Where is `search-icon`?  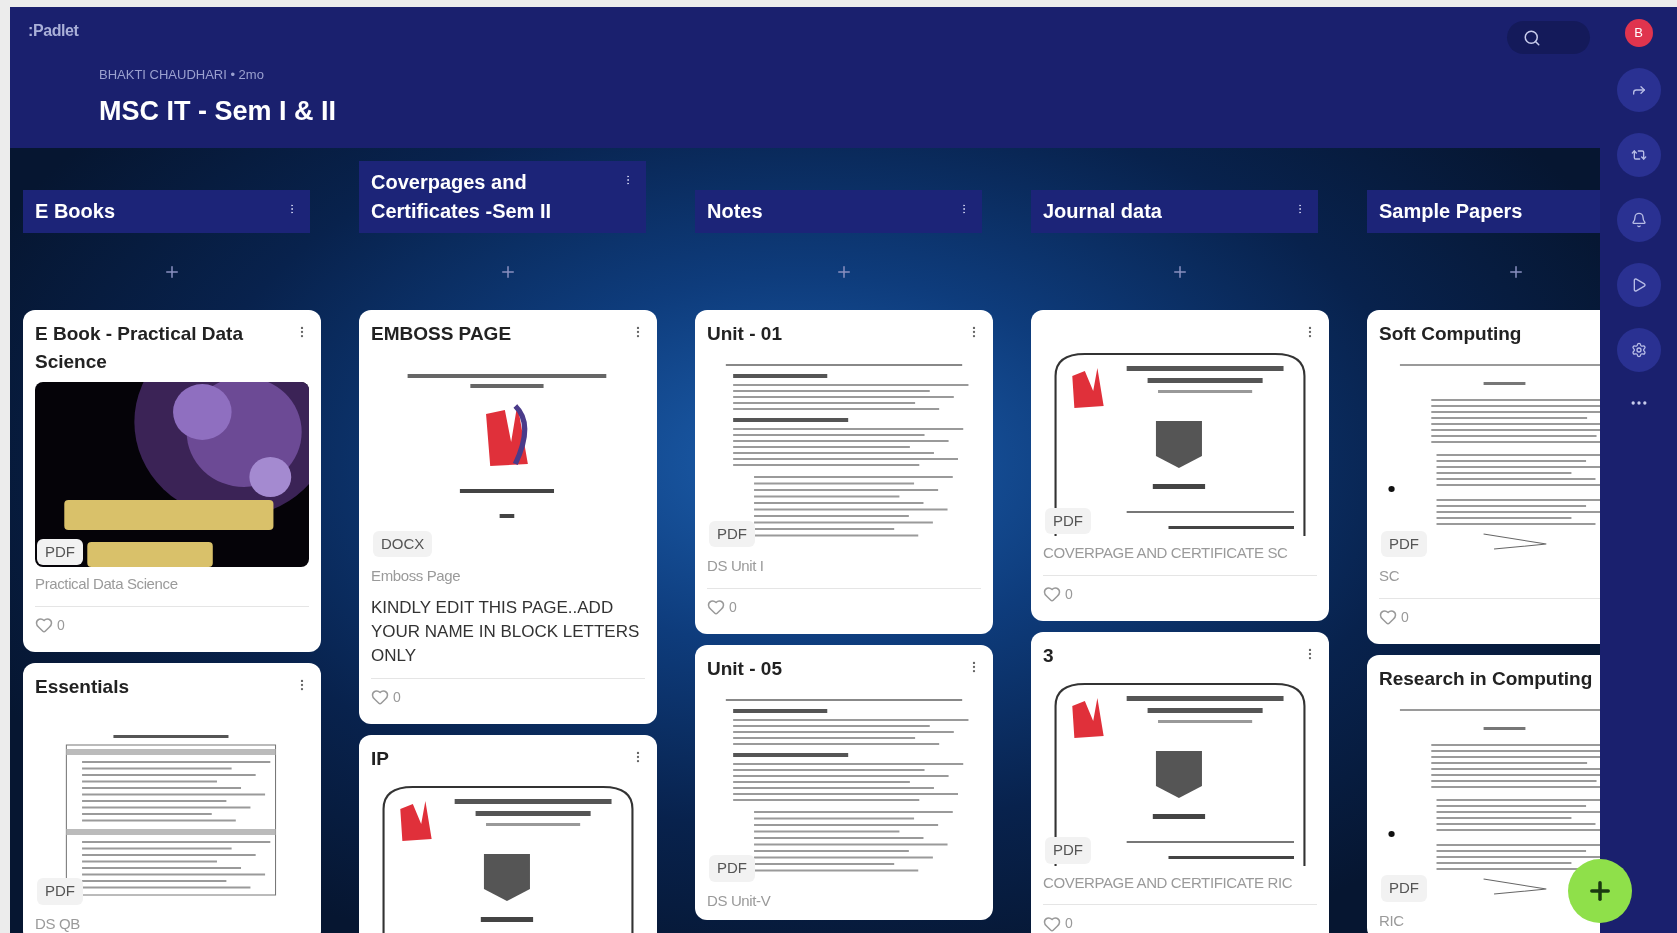
search-icon is located at coordinates (1532, 37).